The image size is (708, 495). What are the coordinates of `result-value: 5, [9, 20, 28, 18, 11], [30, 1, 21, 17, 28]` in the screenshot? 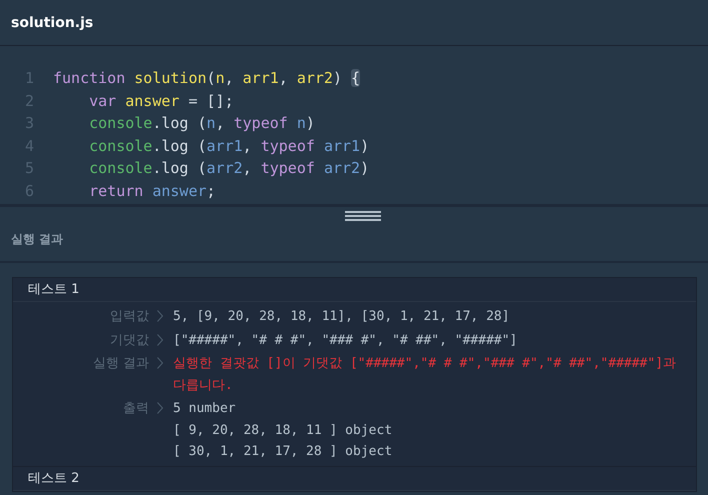 It's located at (342, 317).